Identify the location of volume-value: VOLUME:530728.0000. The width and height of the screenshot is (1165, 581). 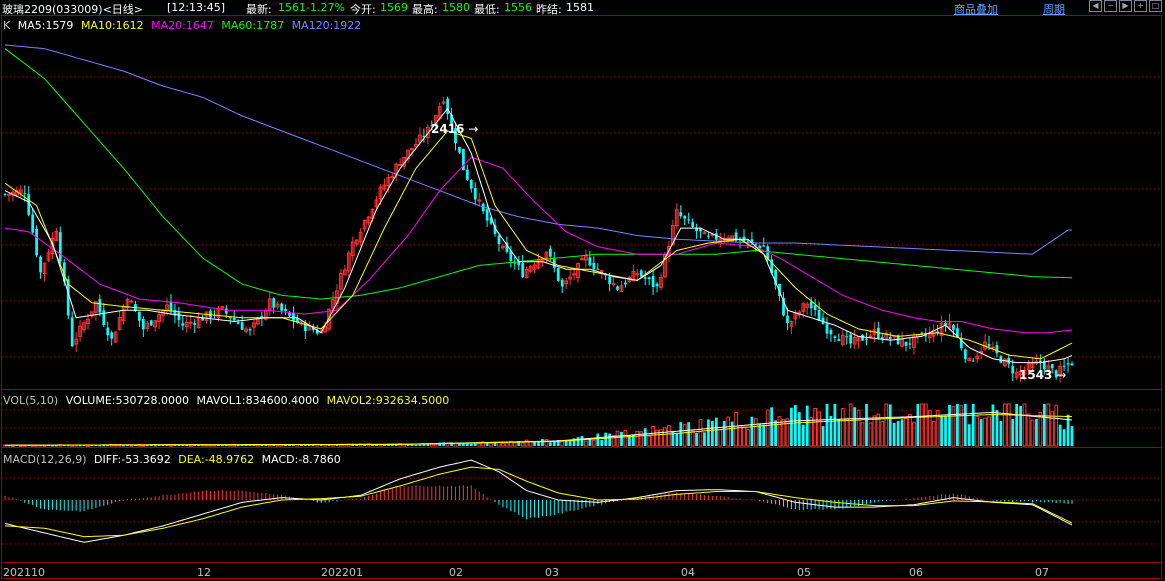
(127, 400).